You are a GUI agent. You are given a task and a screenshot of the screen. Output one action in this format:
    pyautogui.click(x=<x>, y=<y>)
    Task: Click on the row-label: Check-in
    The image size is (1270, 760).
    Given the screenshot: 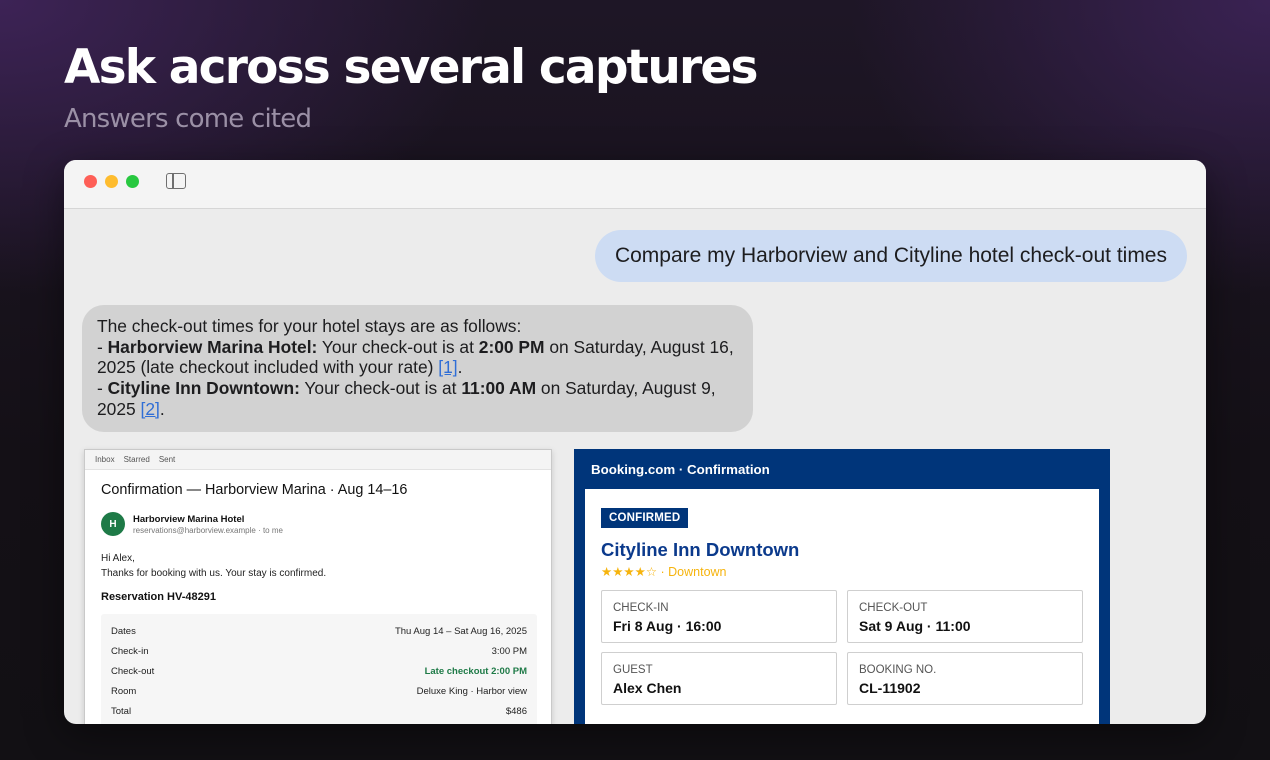 What is the action you would take?
    pyautogui.click(x=130, y=651)
    